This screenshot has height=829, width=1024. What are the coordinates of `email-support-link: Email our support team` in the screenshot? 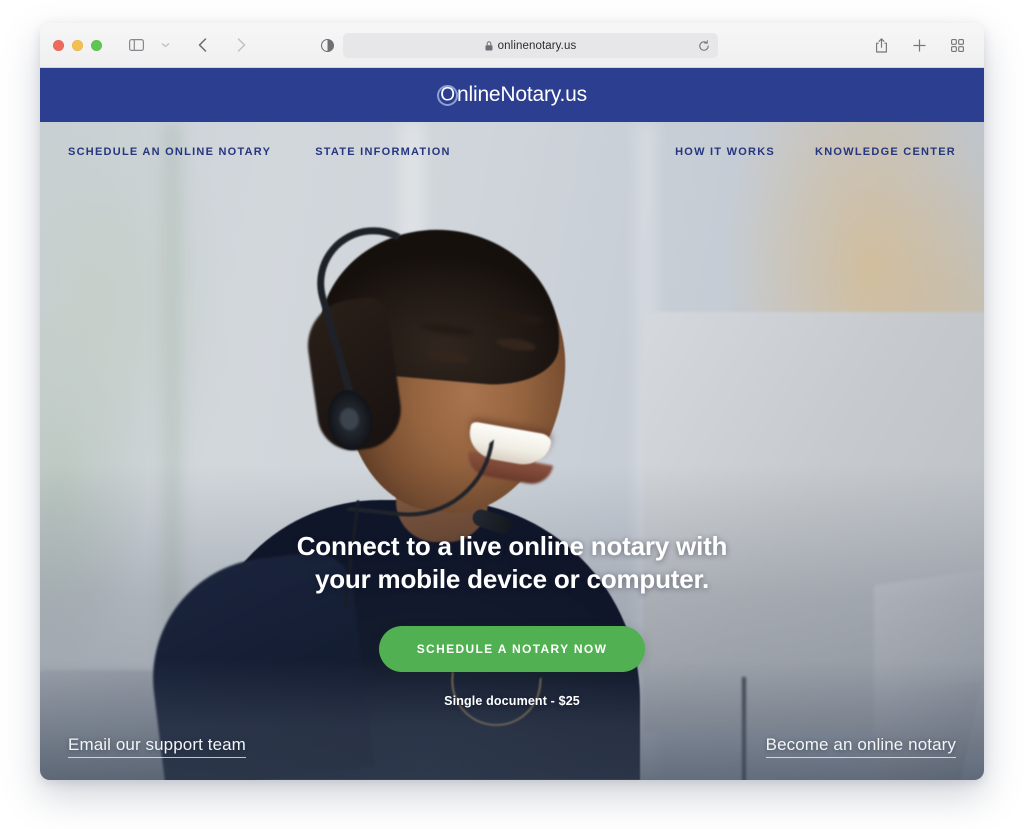 It's located at (157, 746).